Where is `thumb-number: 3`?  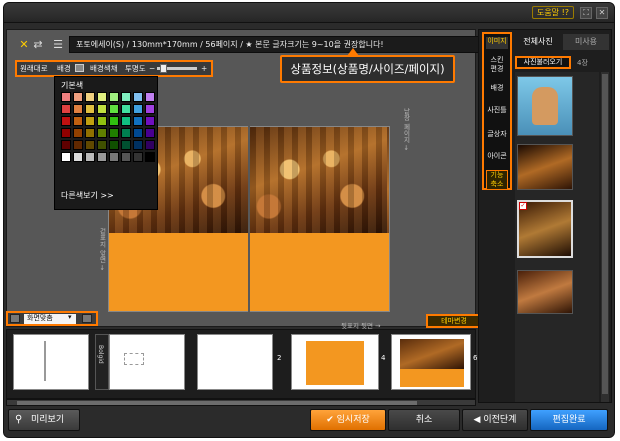 thumb-number: 3 is located at coordinates (297, 358).